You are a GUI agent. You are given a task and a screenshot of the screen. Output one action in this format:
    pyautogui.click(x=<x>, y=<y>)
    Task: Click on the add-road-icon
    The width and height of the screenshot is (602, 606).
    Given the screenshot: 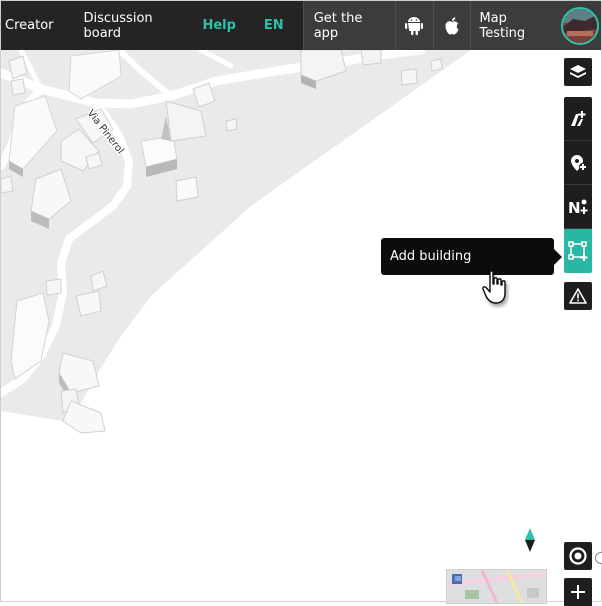 What is the action you would take?
    pyautogui.click(x=578, y=118)
    